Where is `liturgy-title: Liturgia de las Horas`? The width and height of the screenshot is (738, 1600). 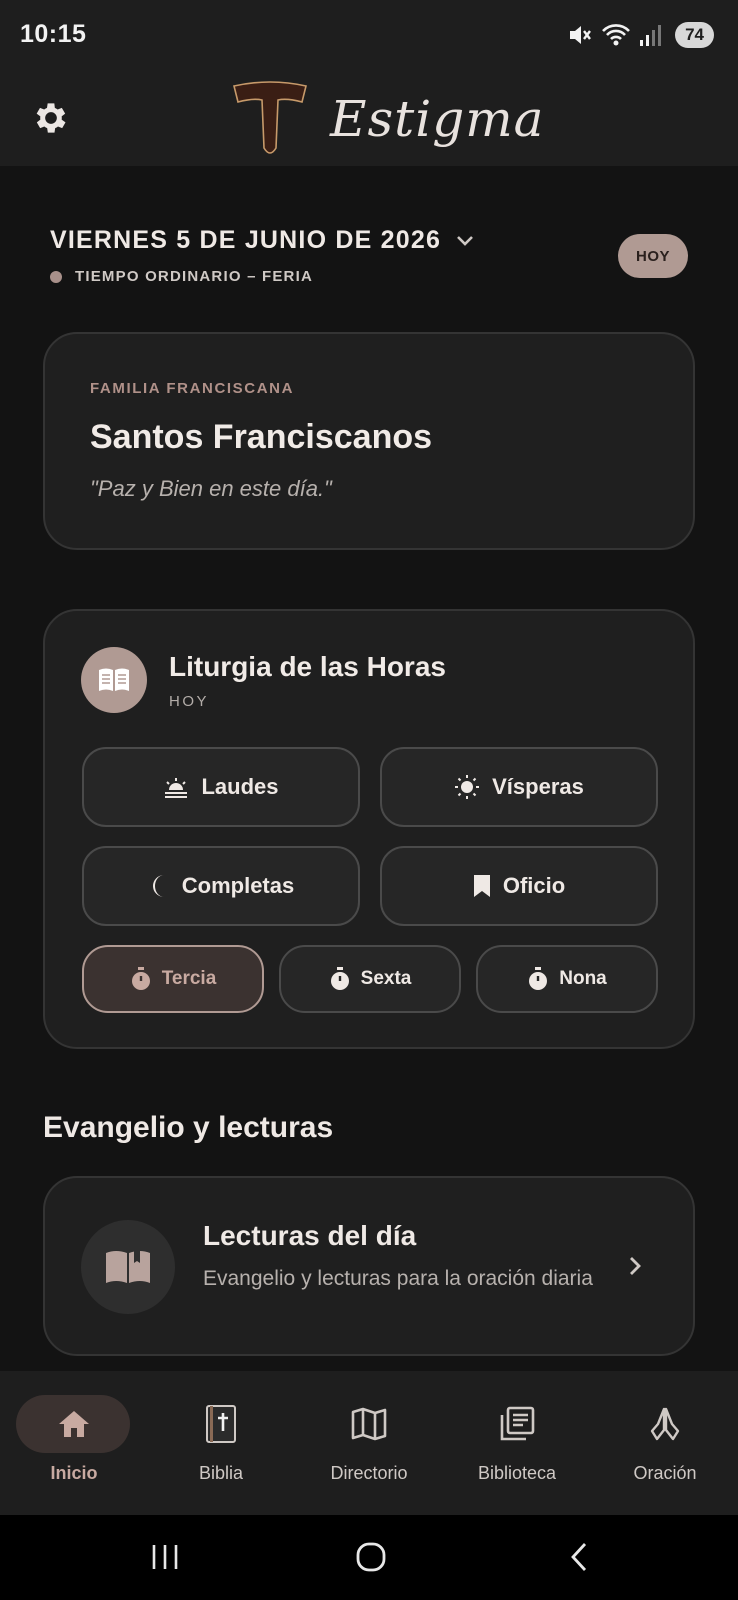 liturgy-title: Liturgia de las Horas is located at coordinates (307, 666).